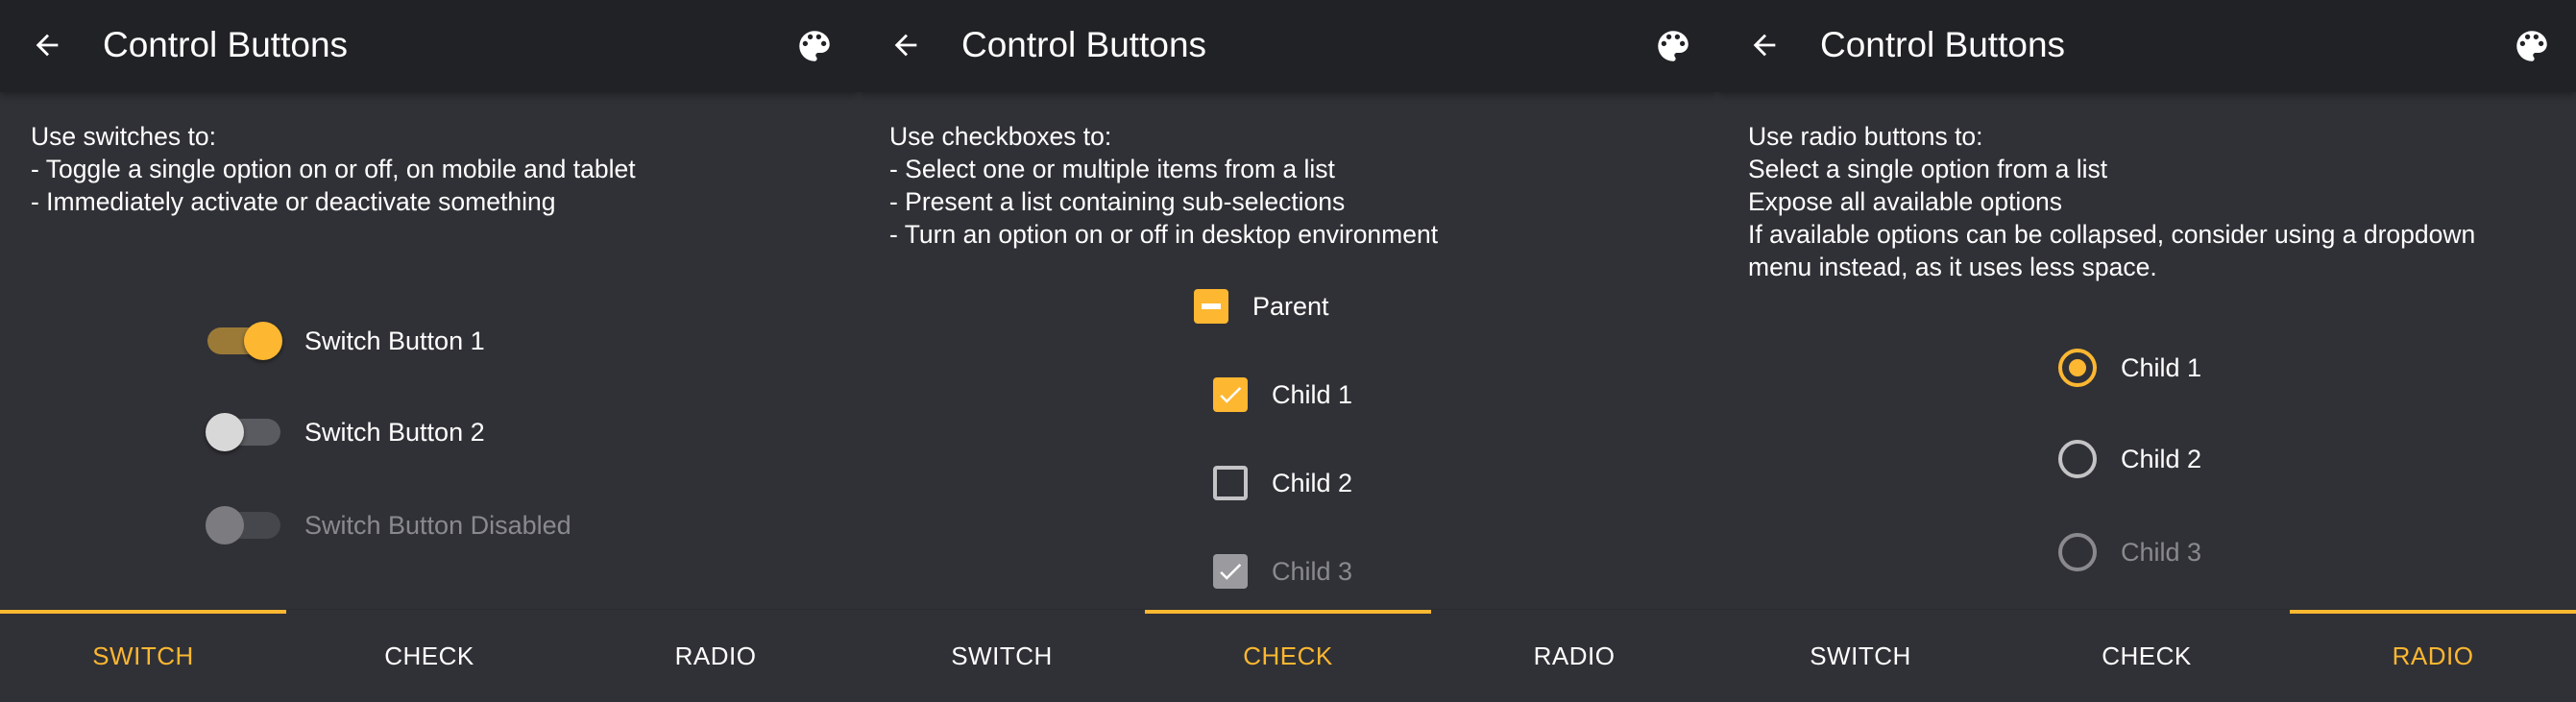 The height and width of the screenshot is (702, 2576). I want to click on switch-toggle-disabled, so click(244, 525).